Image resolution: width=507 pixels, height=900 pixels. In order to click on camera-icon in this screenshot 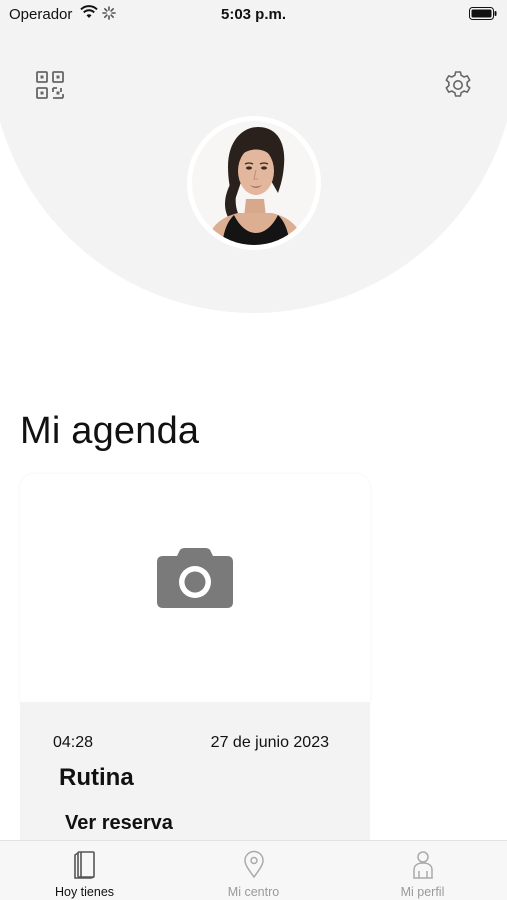, I will do `click(195, 578)`.